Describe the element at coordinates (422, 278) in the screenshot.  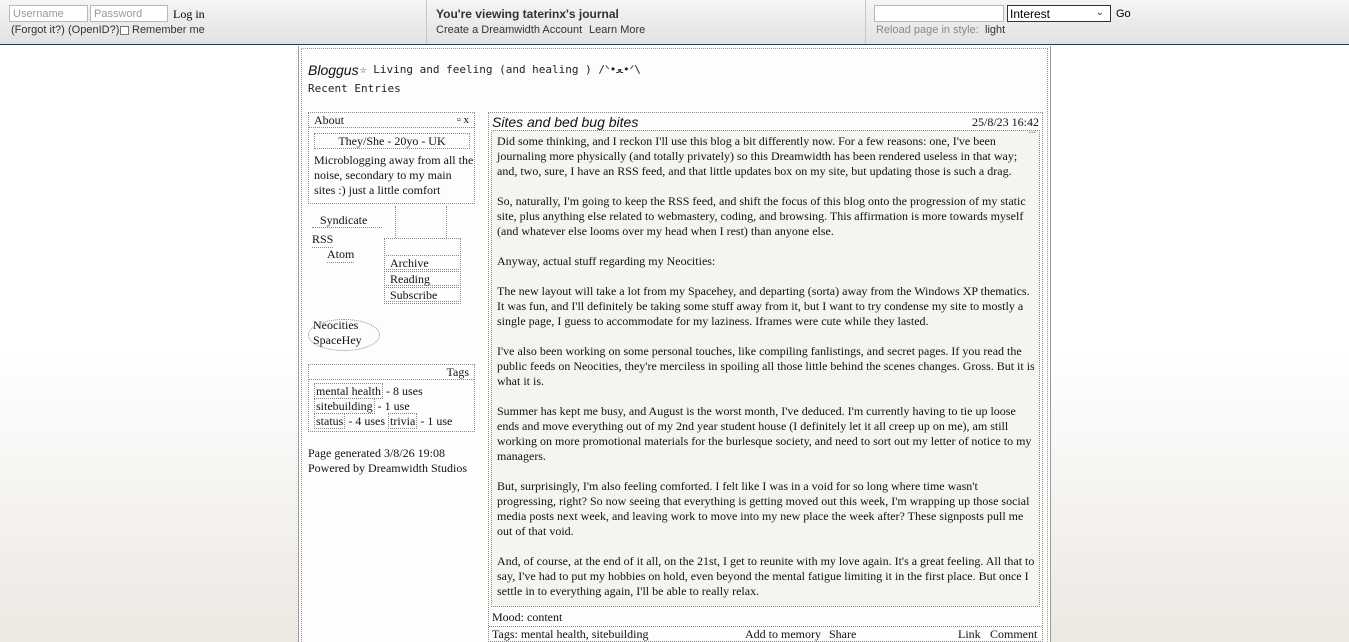
I see `reading-link: Reading` at that location.